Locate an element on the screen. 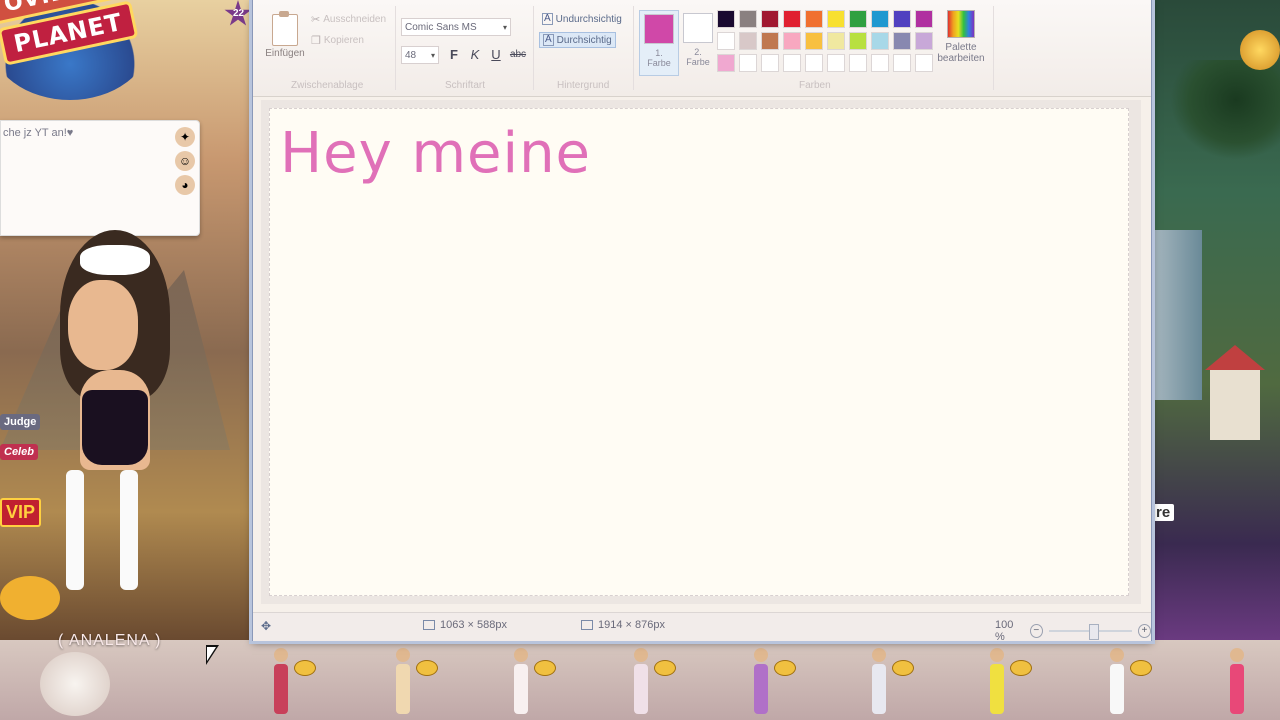 The width and height of the screenshot is (1280, 720). font-size-select: 48 ▾ is located at coordinates (420, 55).